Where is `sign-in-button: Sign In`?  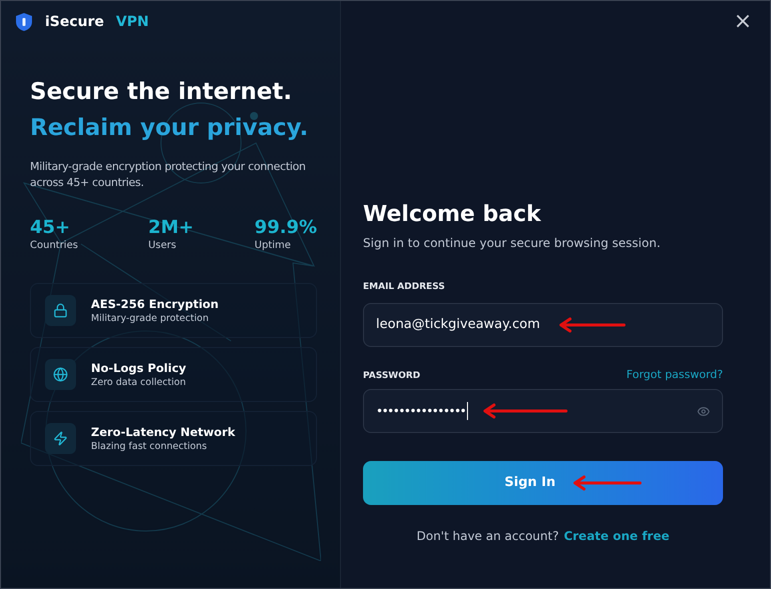
sign-in-button: Sign In is located at coordinates (543, 483).